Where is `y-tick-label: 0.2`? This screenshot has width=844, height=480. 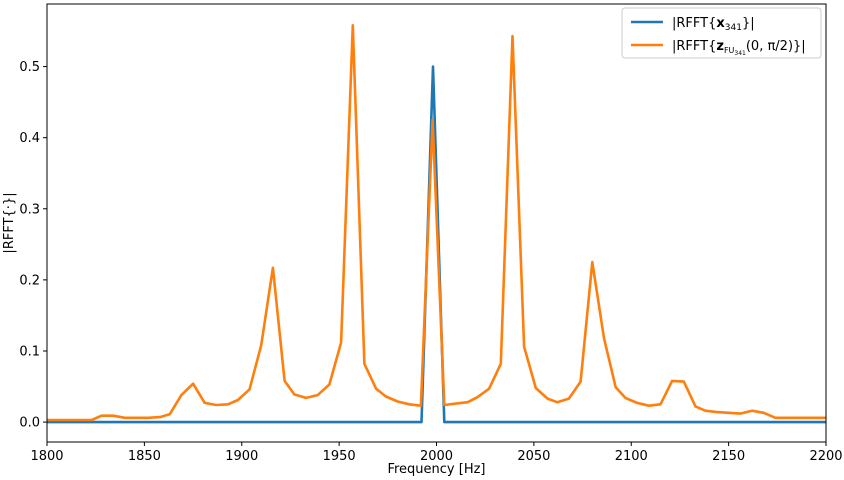
y-tick-label: 0.2 is located at coordinates (29, 280).